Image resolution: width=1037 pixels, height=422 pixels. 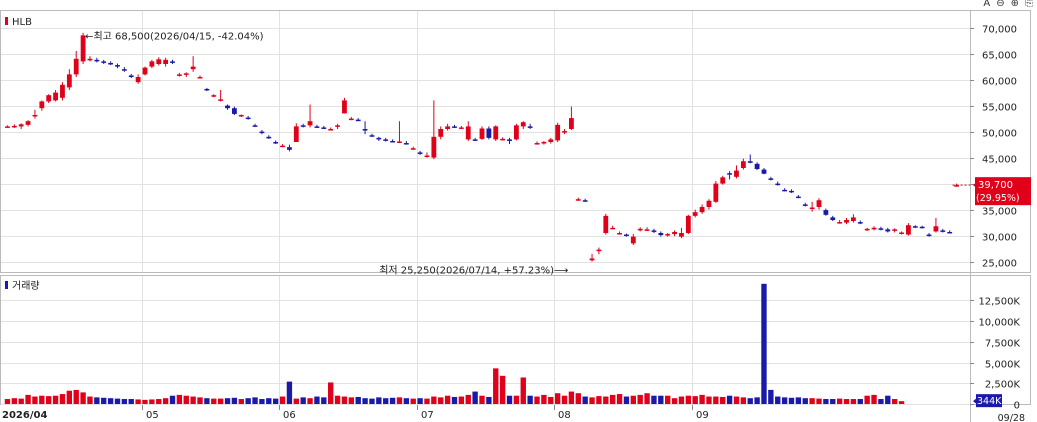 What do you see at coordinates (999, 323) in the screenshot?
I see `volume-tick-label: 10,000K` at bounding box center [999, 323].